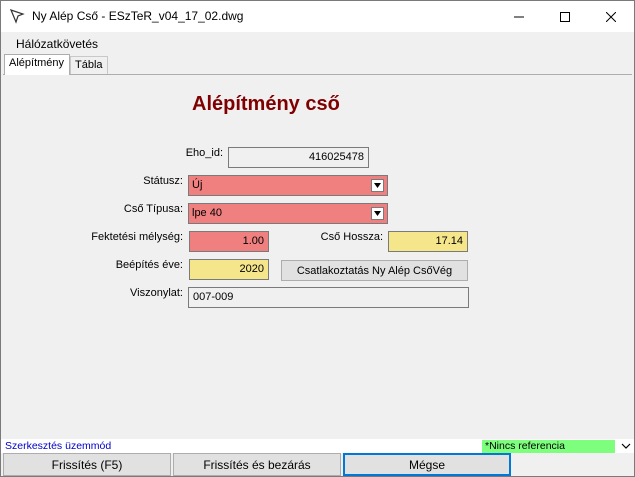 This screenshot has height=477, width=635. Describe the element at coordinates (153, 209) in the screenshot. I see `pipe-type-label: Cső Típusa:` at that location.